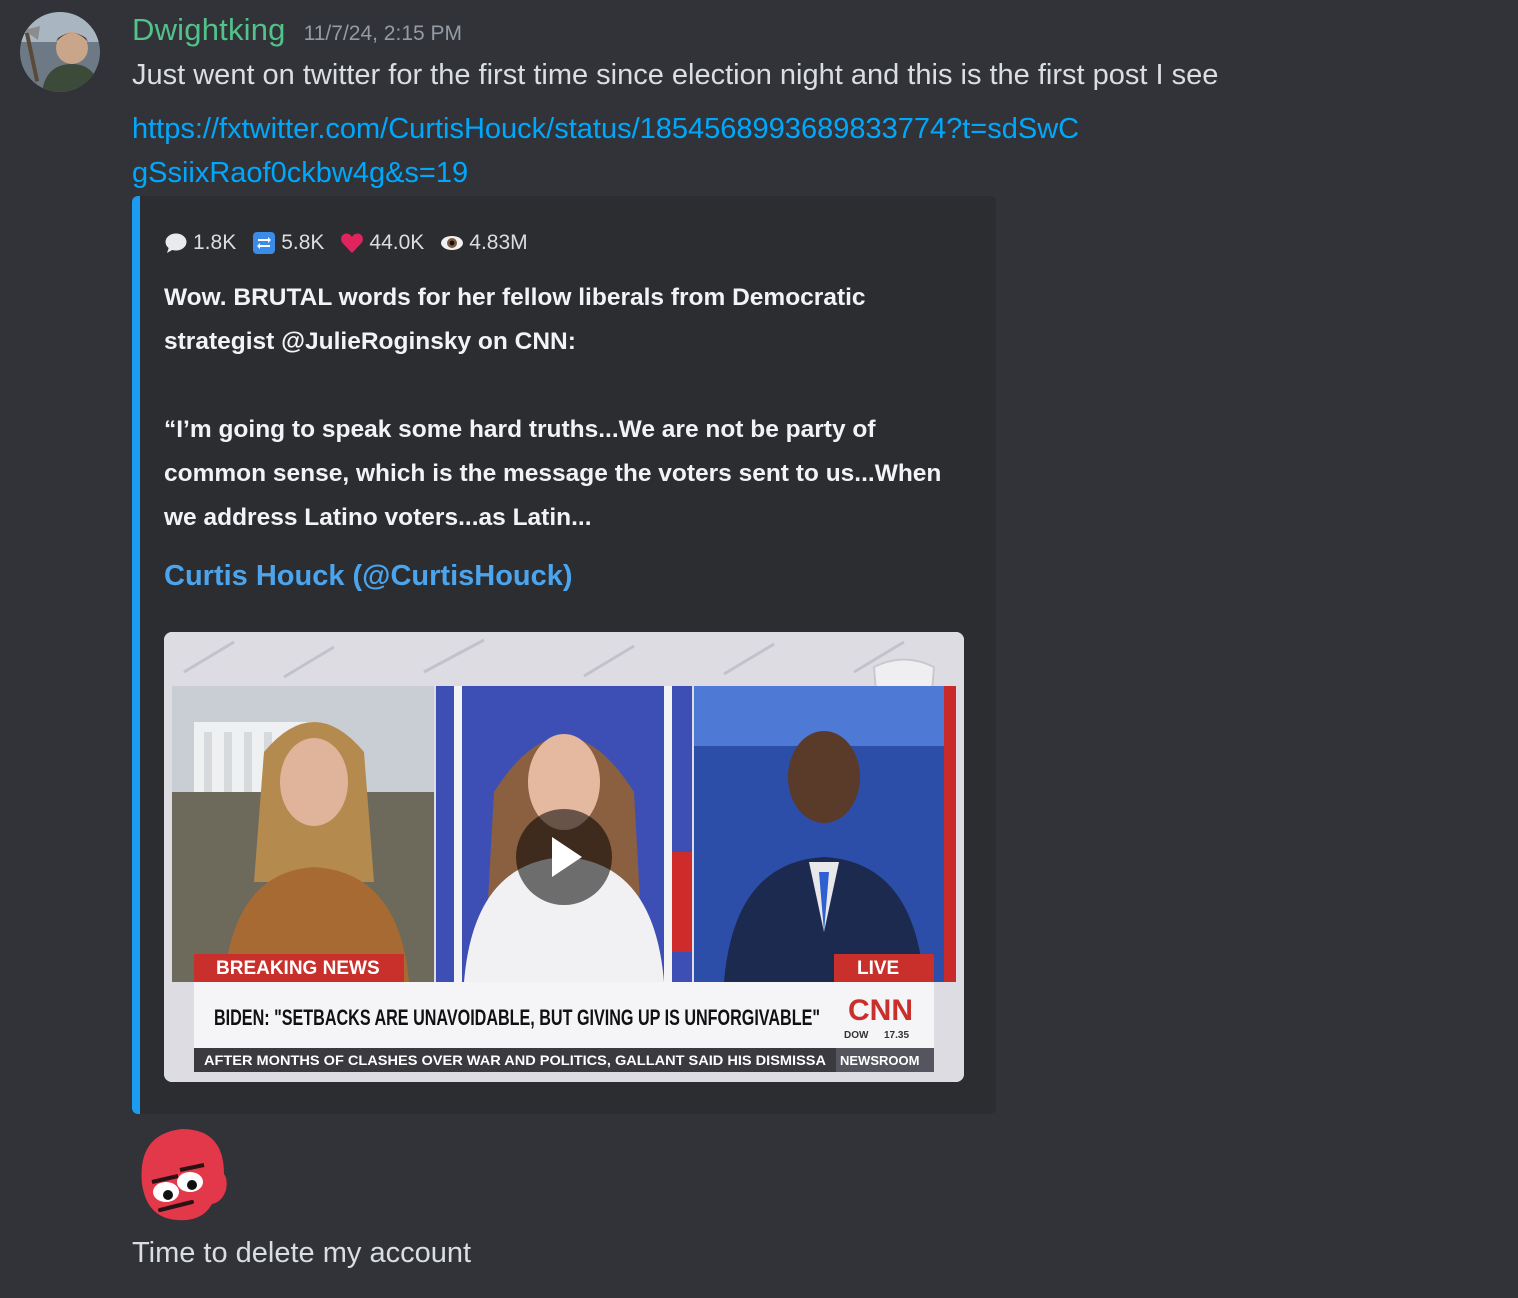  Describe the element at coordinates (880, 1010) in the screenshot. I see `cnn-logo: CNN` at that location.